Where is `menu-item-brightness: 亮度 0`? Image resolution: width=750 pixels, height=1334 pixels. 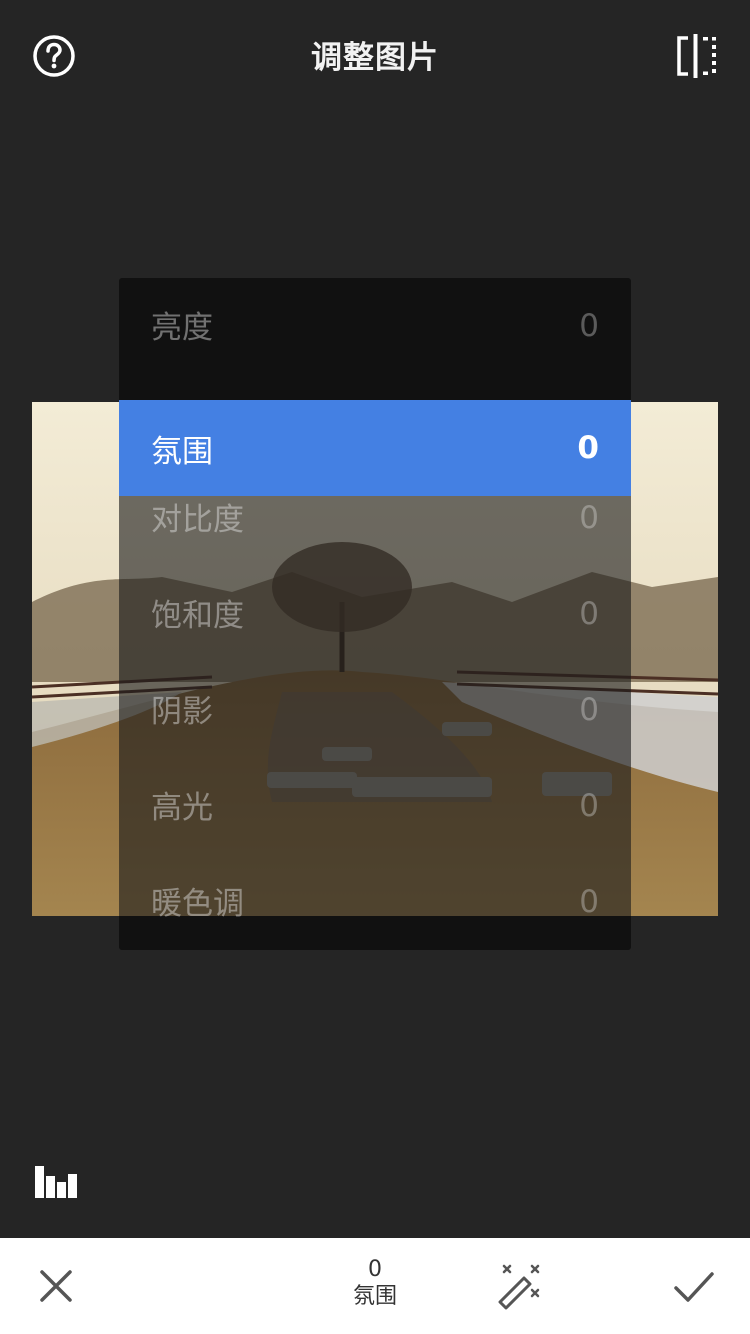 menu-item-brightness: 亮度 0 is located at coordinates (375, 328).